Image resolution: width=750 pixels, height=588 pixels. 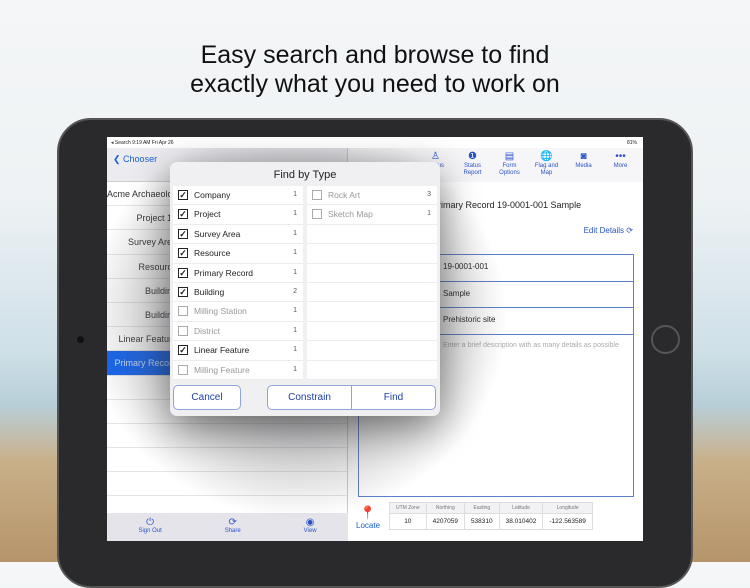 I want to click on toolbar-more: ••• More, so click(x=620, y=165).